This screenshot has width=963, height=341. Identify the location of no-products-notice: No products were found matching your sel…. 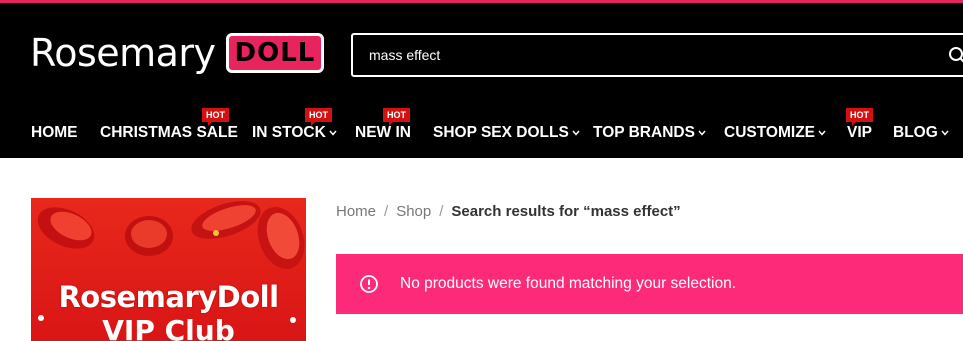
(649, 284).